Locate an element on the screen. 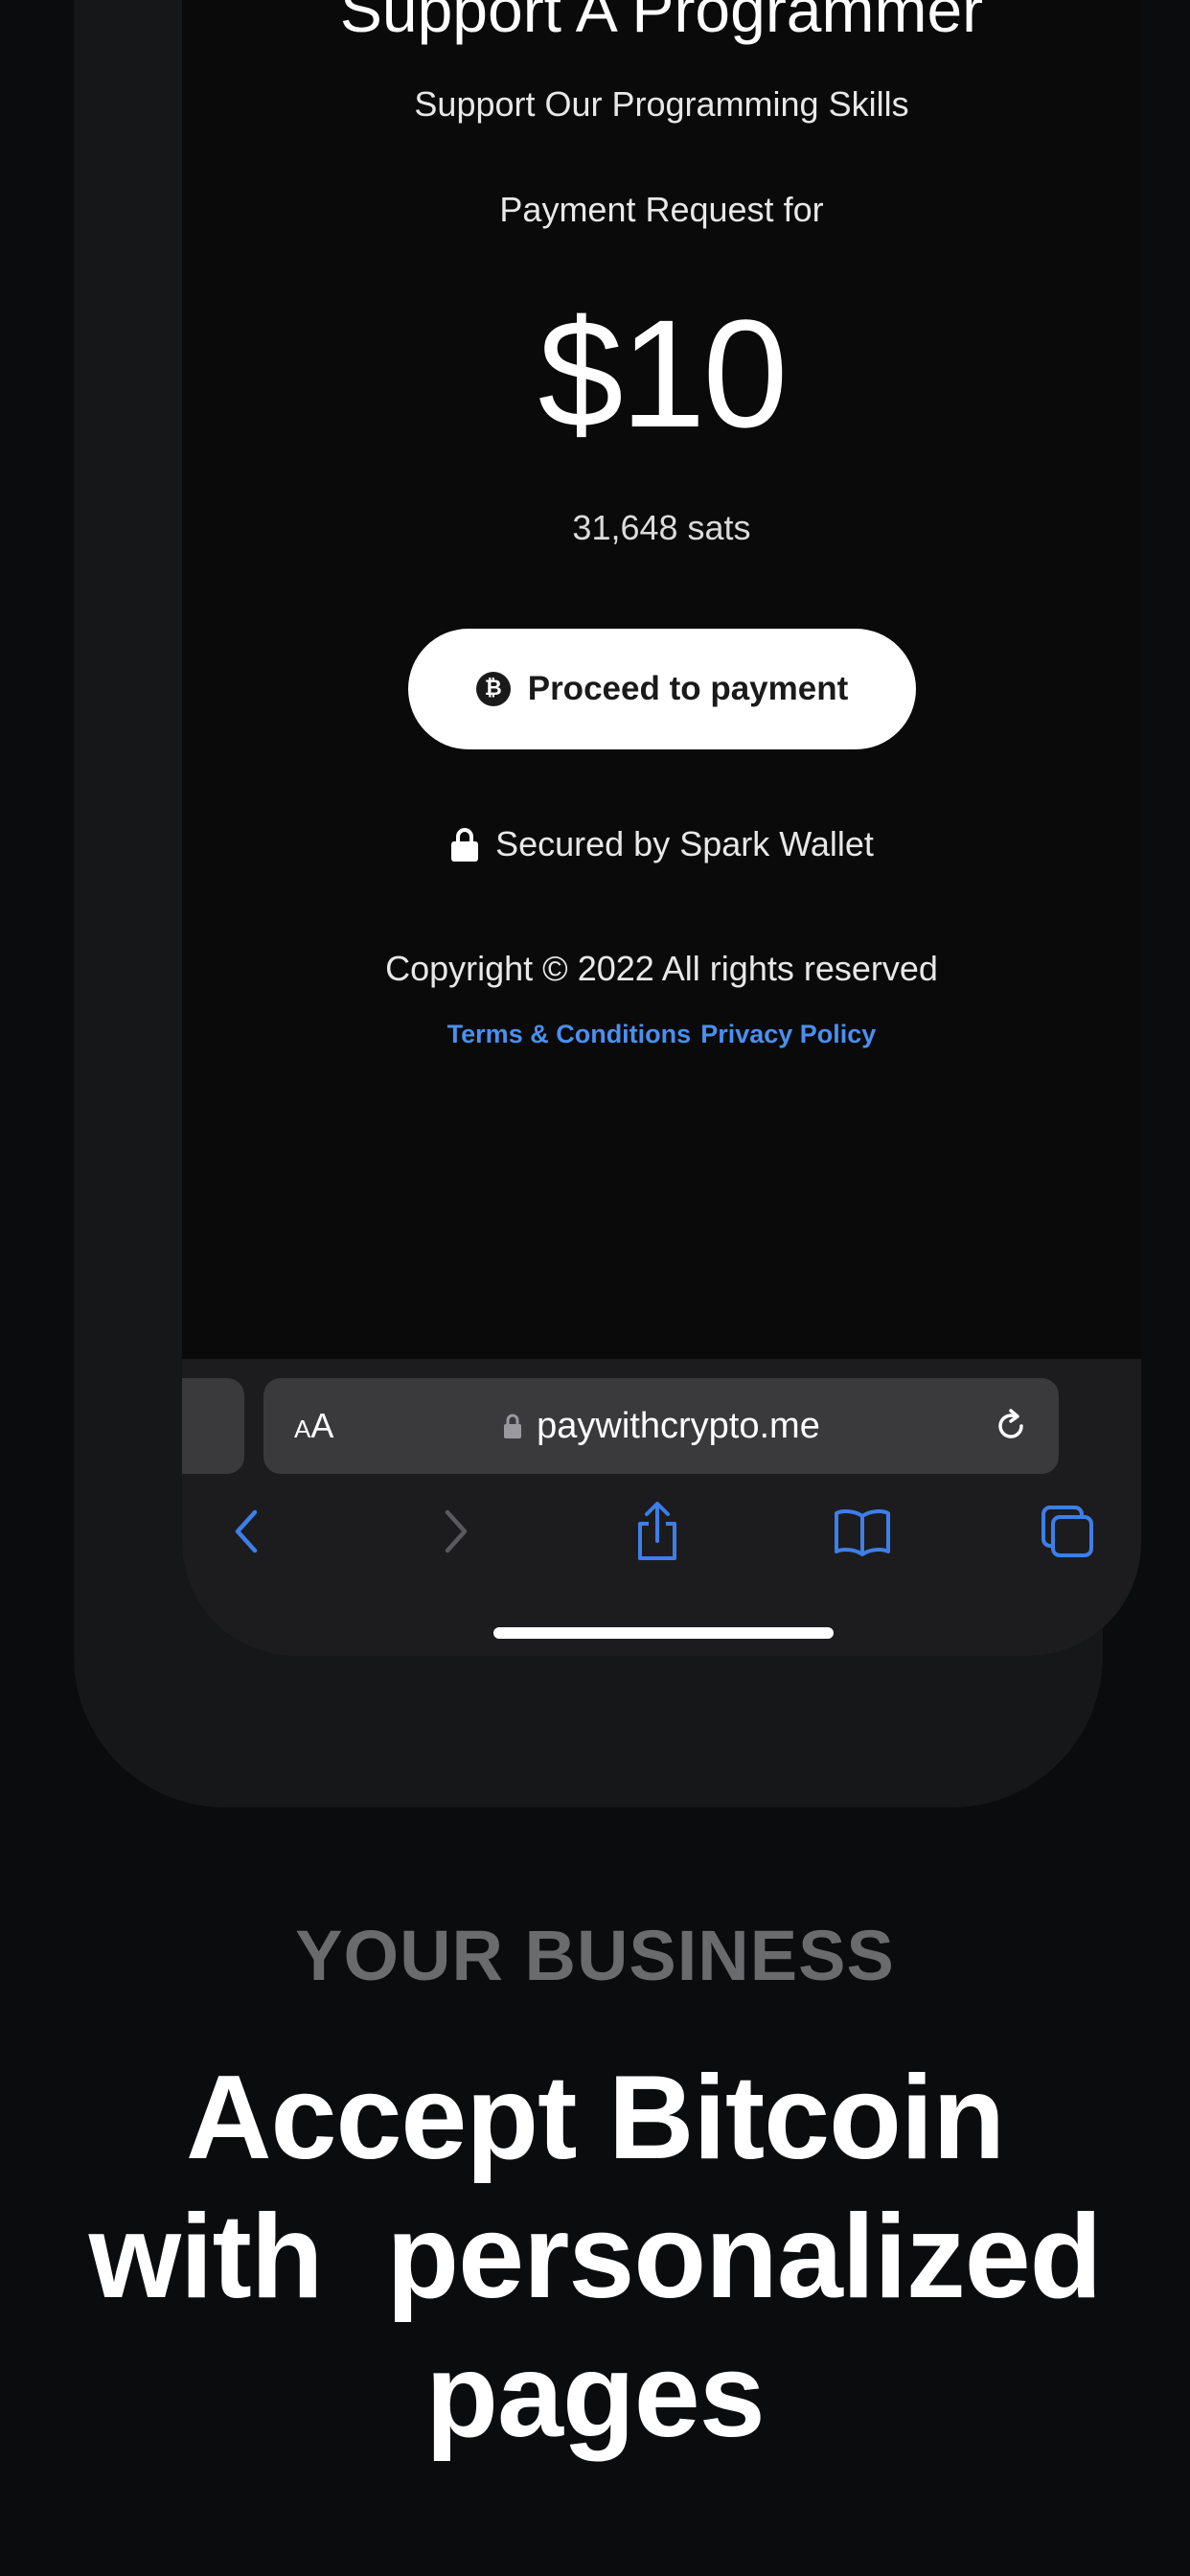 This screenshot has height=2576, width=1190. proceed-to-payment-button: ₿ Proceed to payment is located at coordinates (662, 689).